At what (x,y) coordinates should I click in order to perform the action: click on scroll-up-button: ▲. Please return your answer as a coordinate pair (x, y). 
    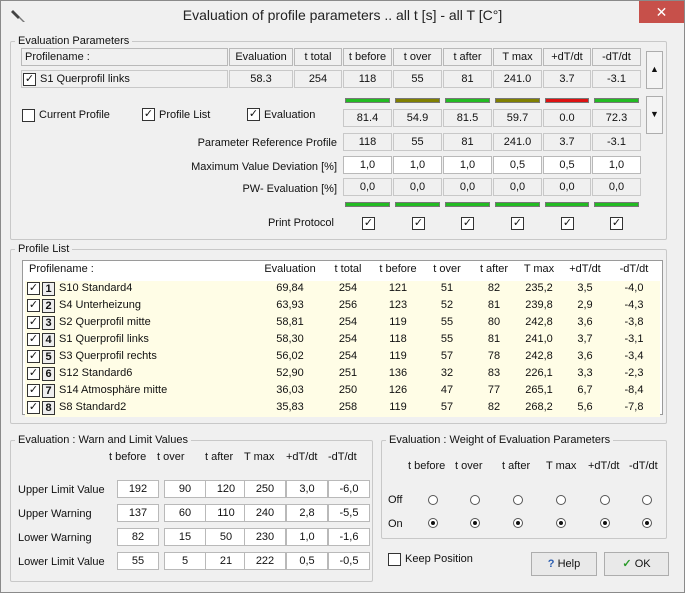
    Looking at the image, I should click on (654, 70).